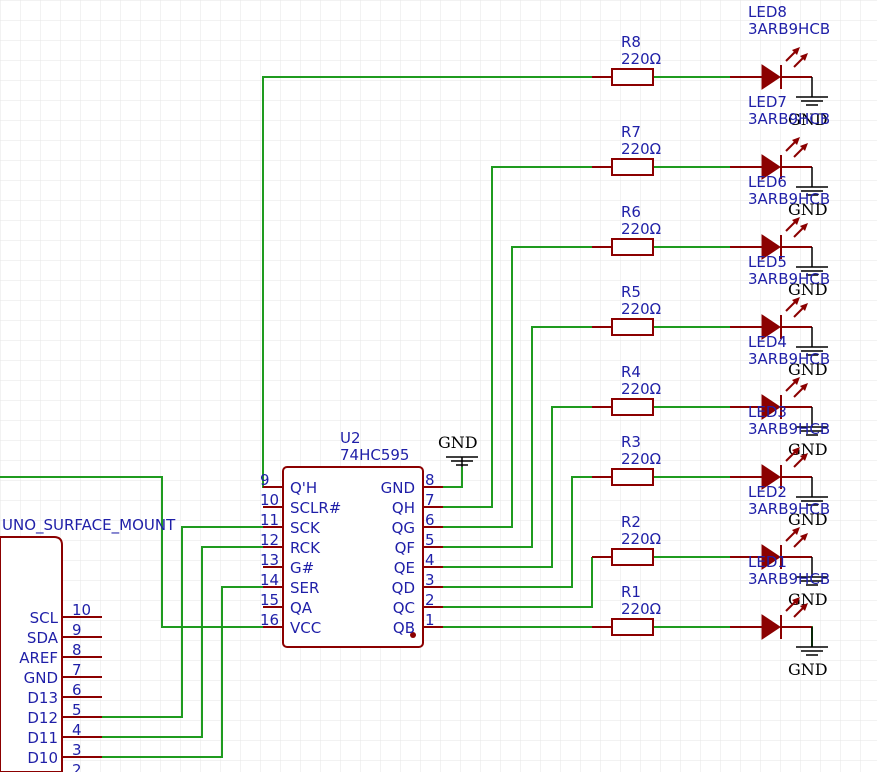  Describe the element at coordinates (89, 525) in the screenshot. I see `arduino-name: UNO_SURFACE_MOUNT` at that location.